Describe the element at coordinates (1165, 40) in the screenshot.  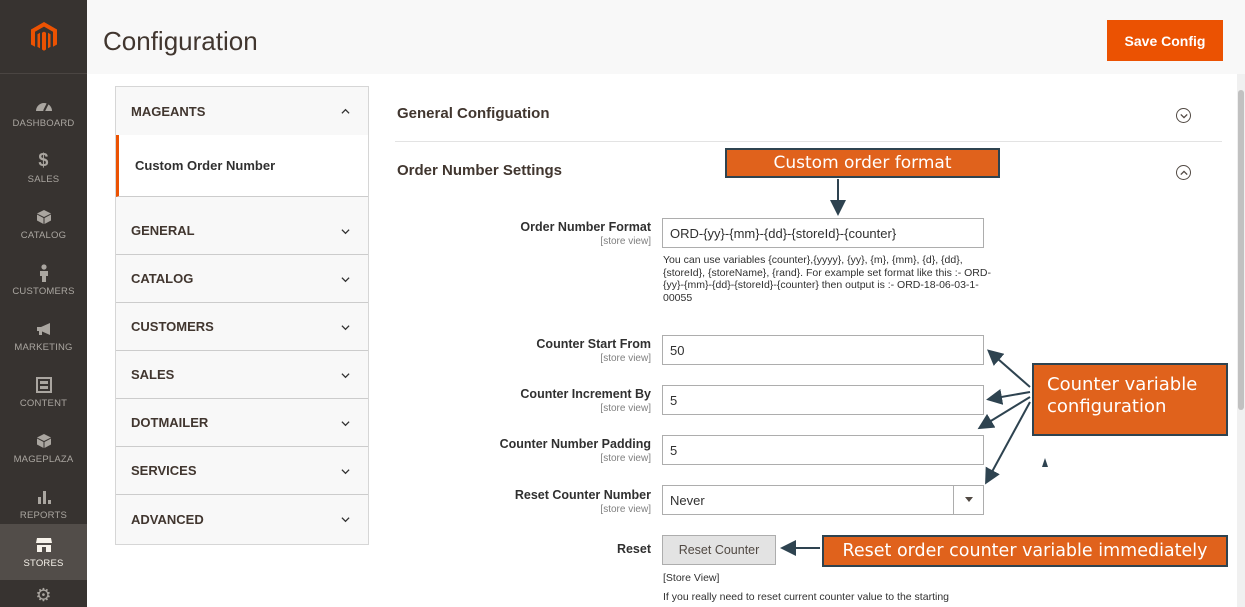
I see `save-config-button: Save Config` at that location.